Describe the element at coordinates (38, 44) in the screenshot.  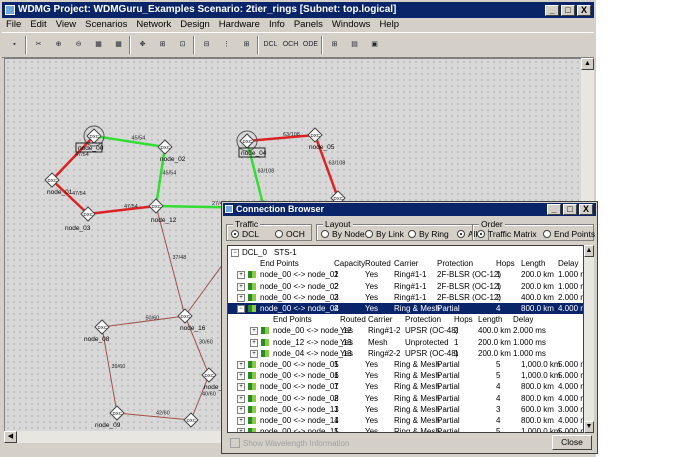
I see `select-tool-icon: ✂` at that location.